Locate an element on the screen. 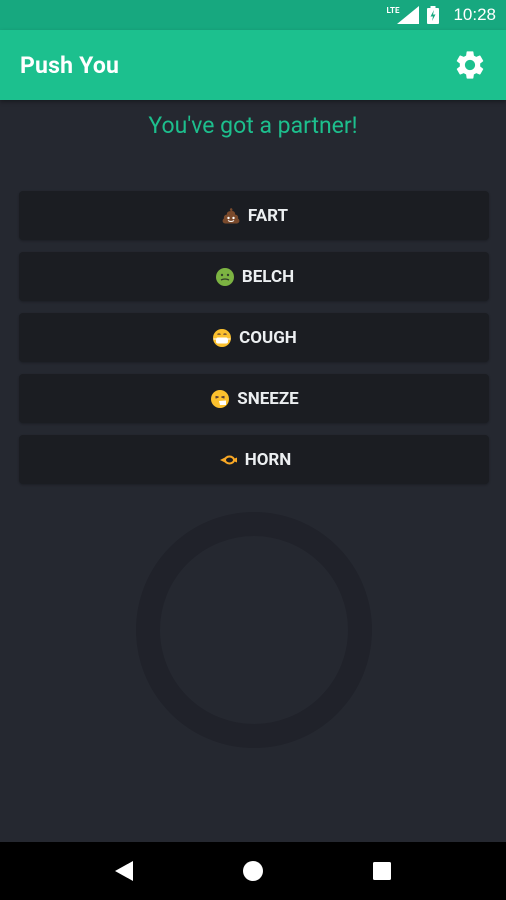 Image resolution: width=506 pixels, height=900 pixels. home-button is located at coordinates (253, 871).